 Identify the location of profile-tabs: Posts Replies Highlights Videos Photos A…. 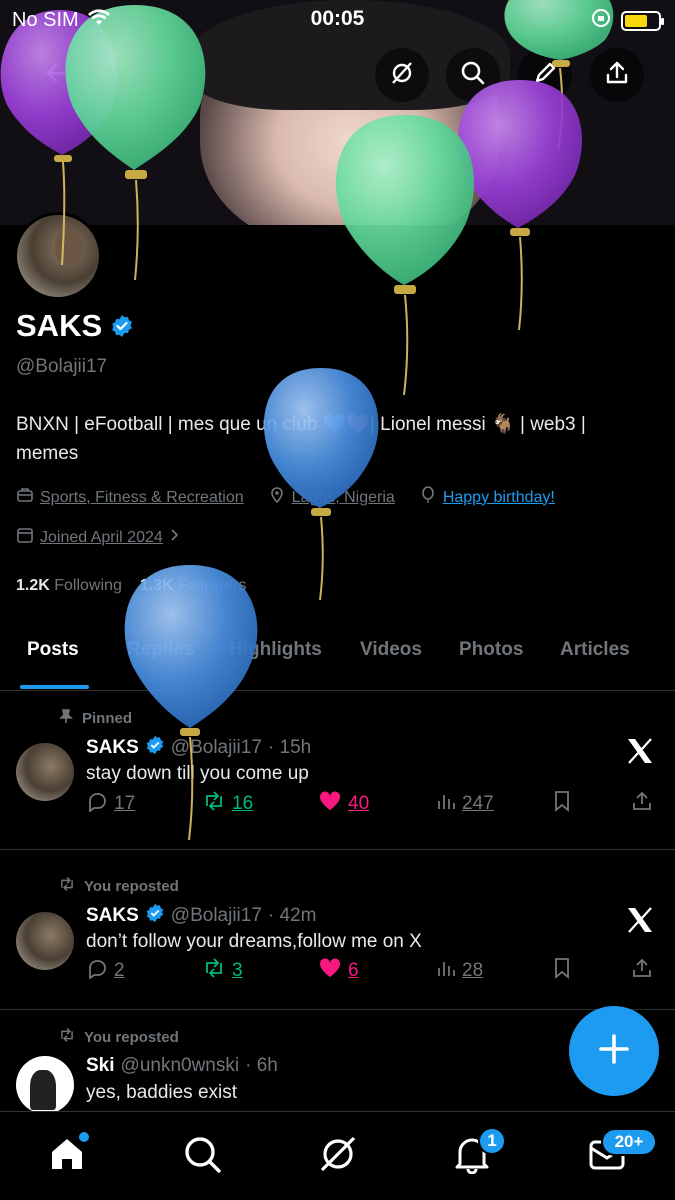
(337, 655).